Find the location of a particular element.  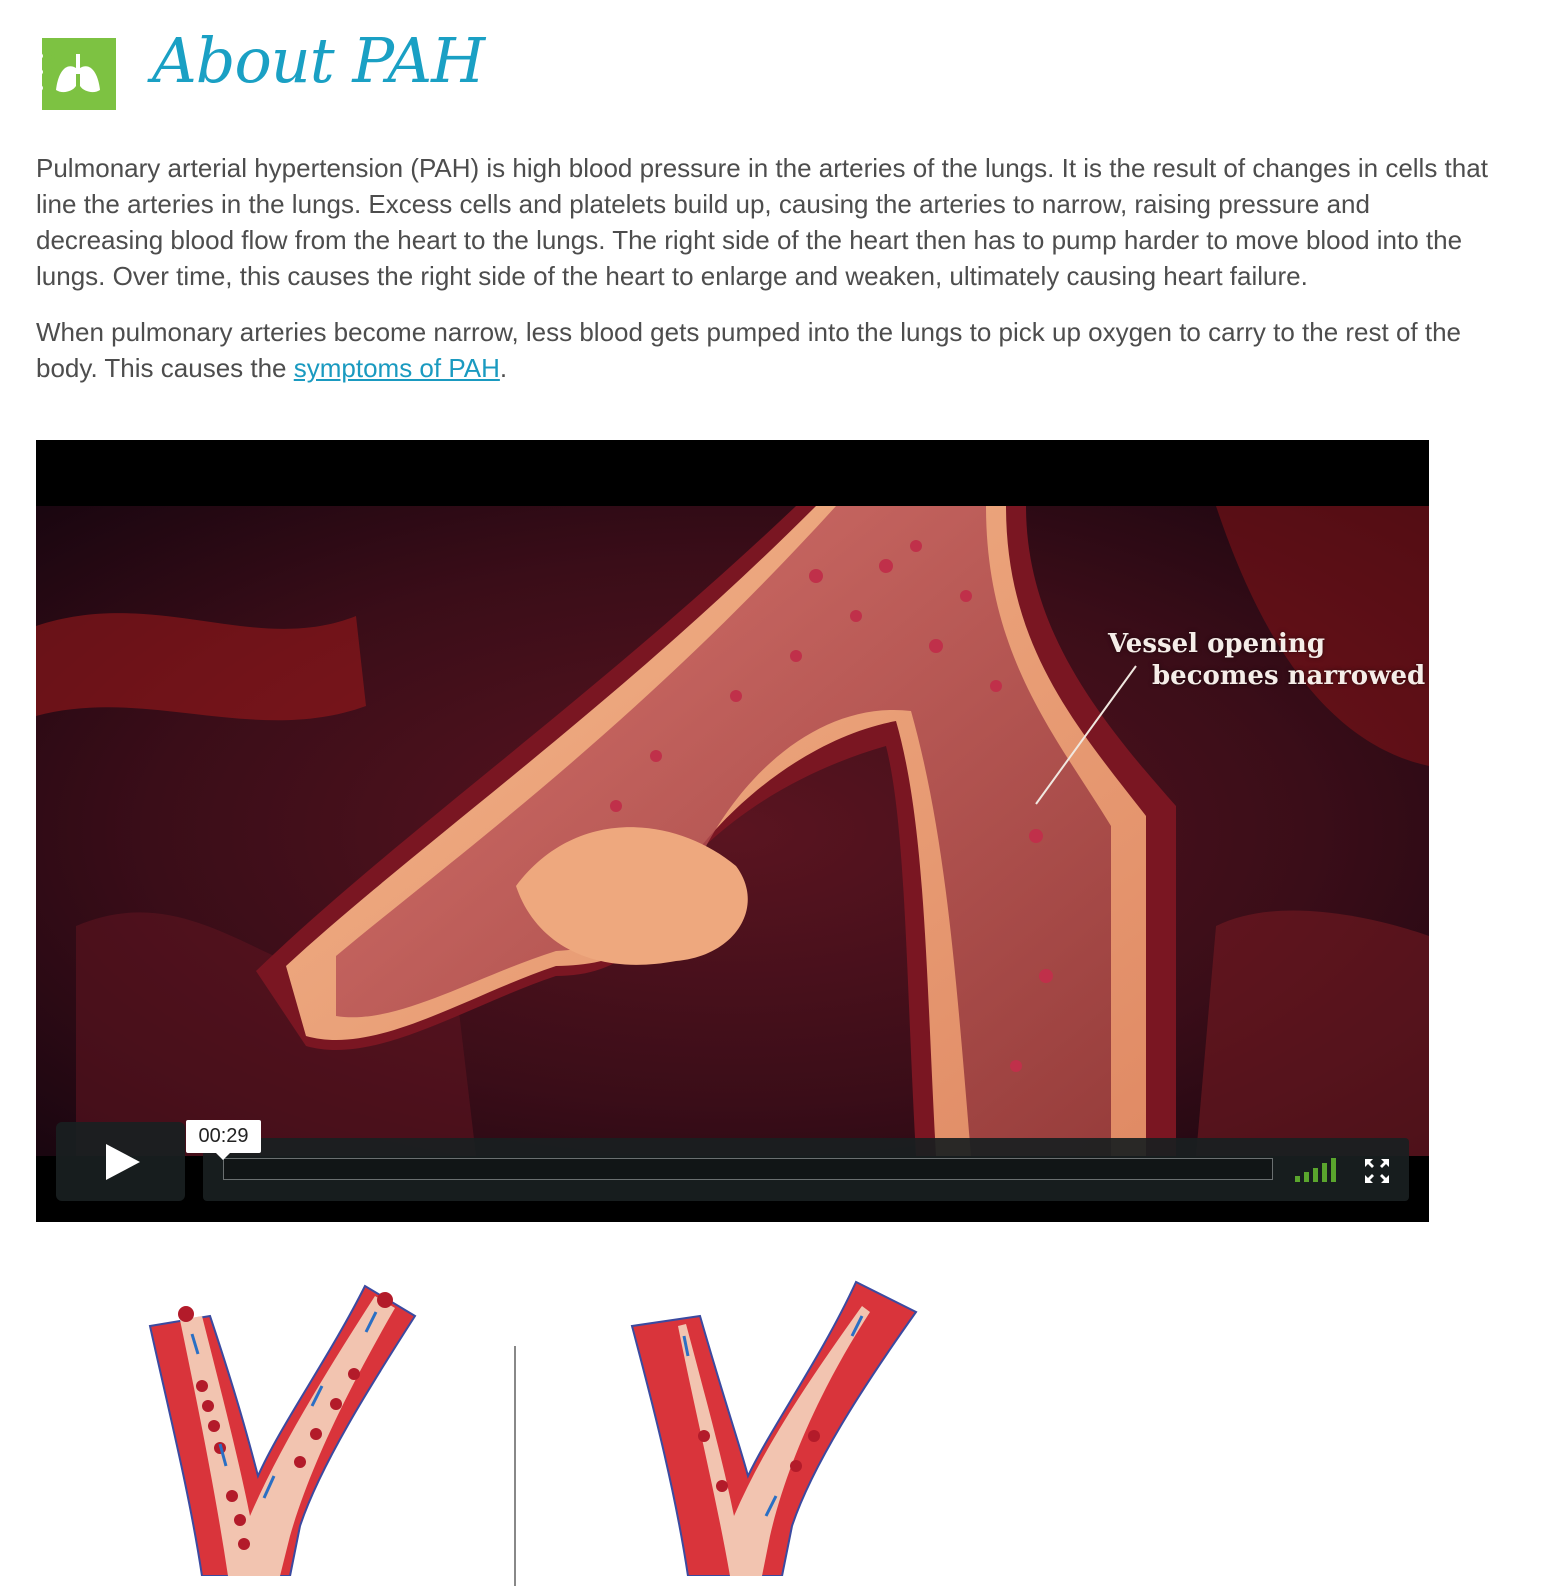

video-caption: Vessel opening becomes narrowed is located at coordinates (1266, 660).